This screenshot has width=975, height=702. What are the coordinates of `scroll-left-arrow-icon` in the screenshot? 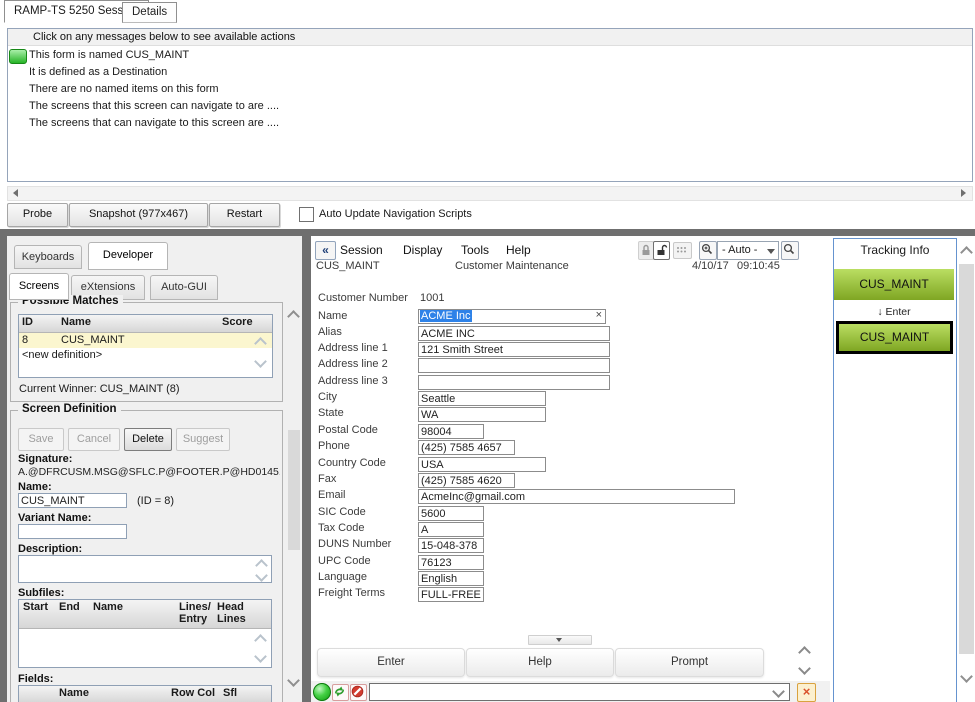 It's located at (16, 192).